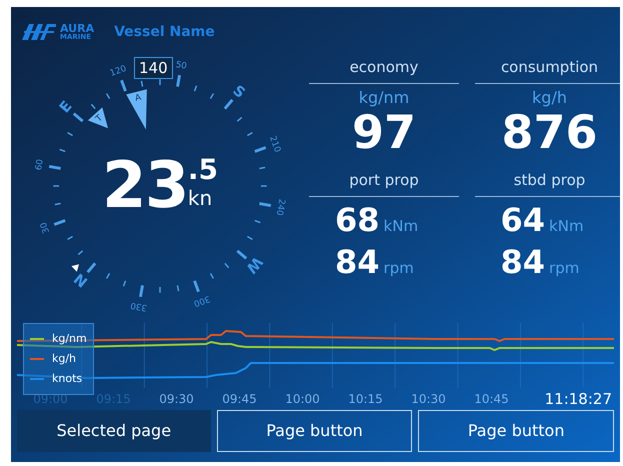 This screenshot has width=623, height=466. I want to click on clock: 11:18:27, so click(578, 399).